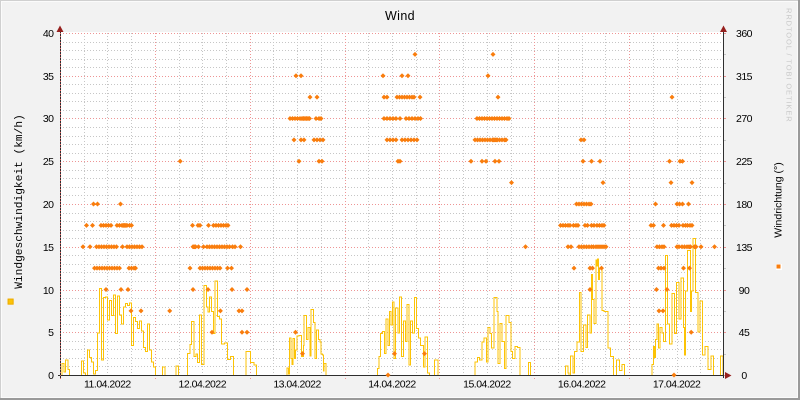 This screenshot has width=800, height=405. I want to click on svg-text: 30, so click(48, 119).